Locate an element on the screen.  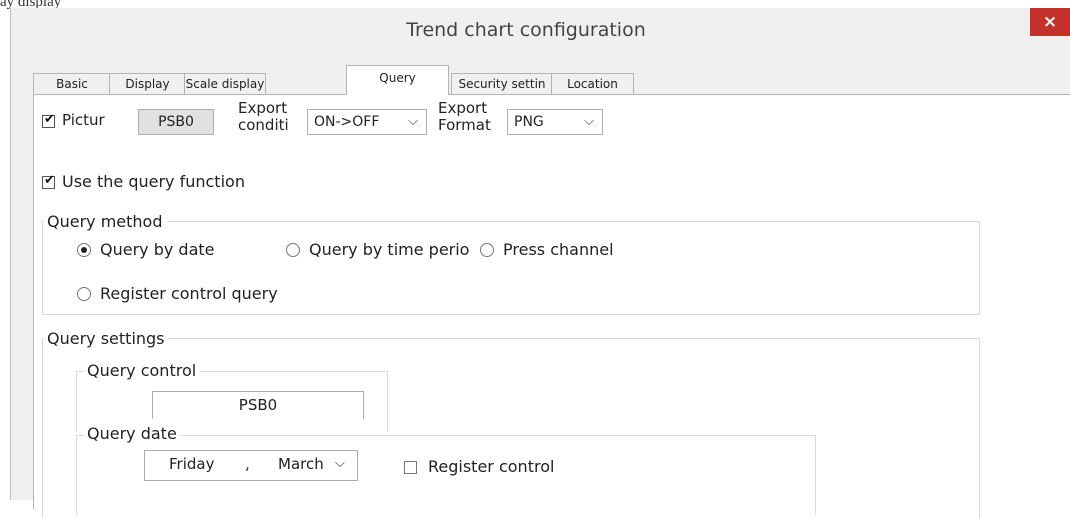
export-condition-value: ON->OFF is located at coordinates (347, 122).